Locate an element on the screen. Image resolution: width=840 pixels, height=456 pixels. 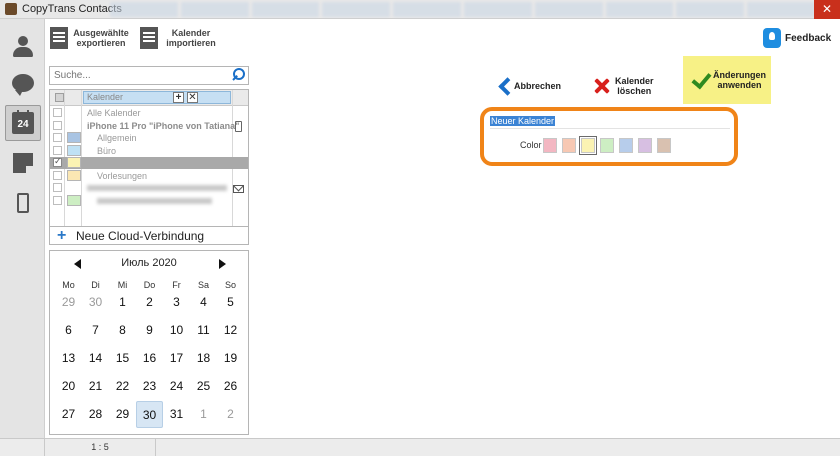
window-close-button: ✕ is located at coordinates (827, 9).